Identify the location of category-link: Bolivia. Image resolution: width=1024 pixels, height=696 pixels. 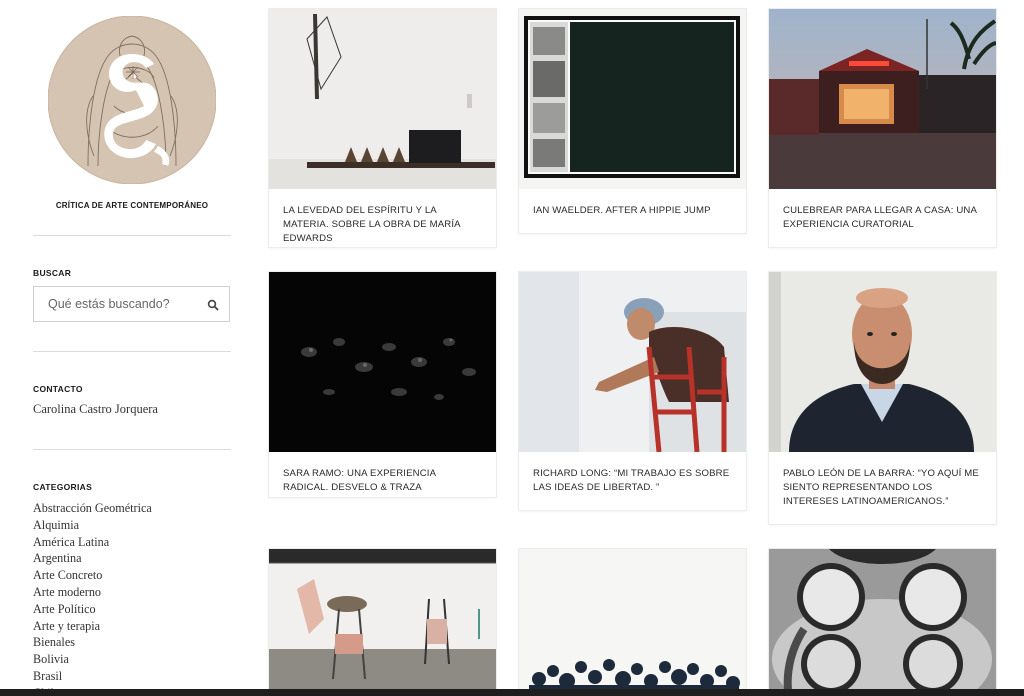
(92, 659).